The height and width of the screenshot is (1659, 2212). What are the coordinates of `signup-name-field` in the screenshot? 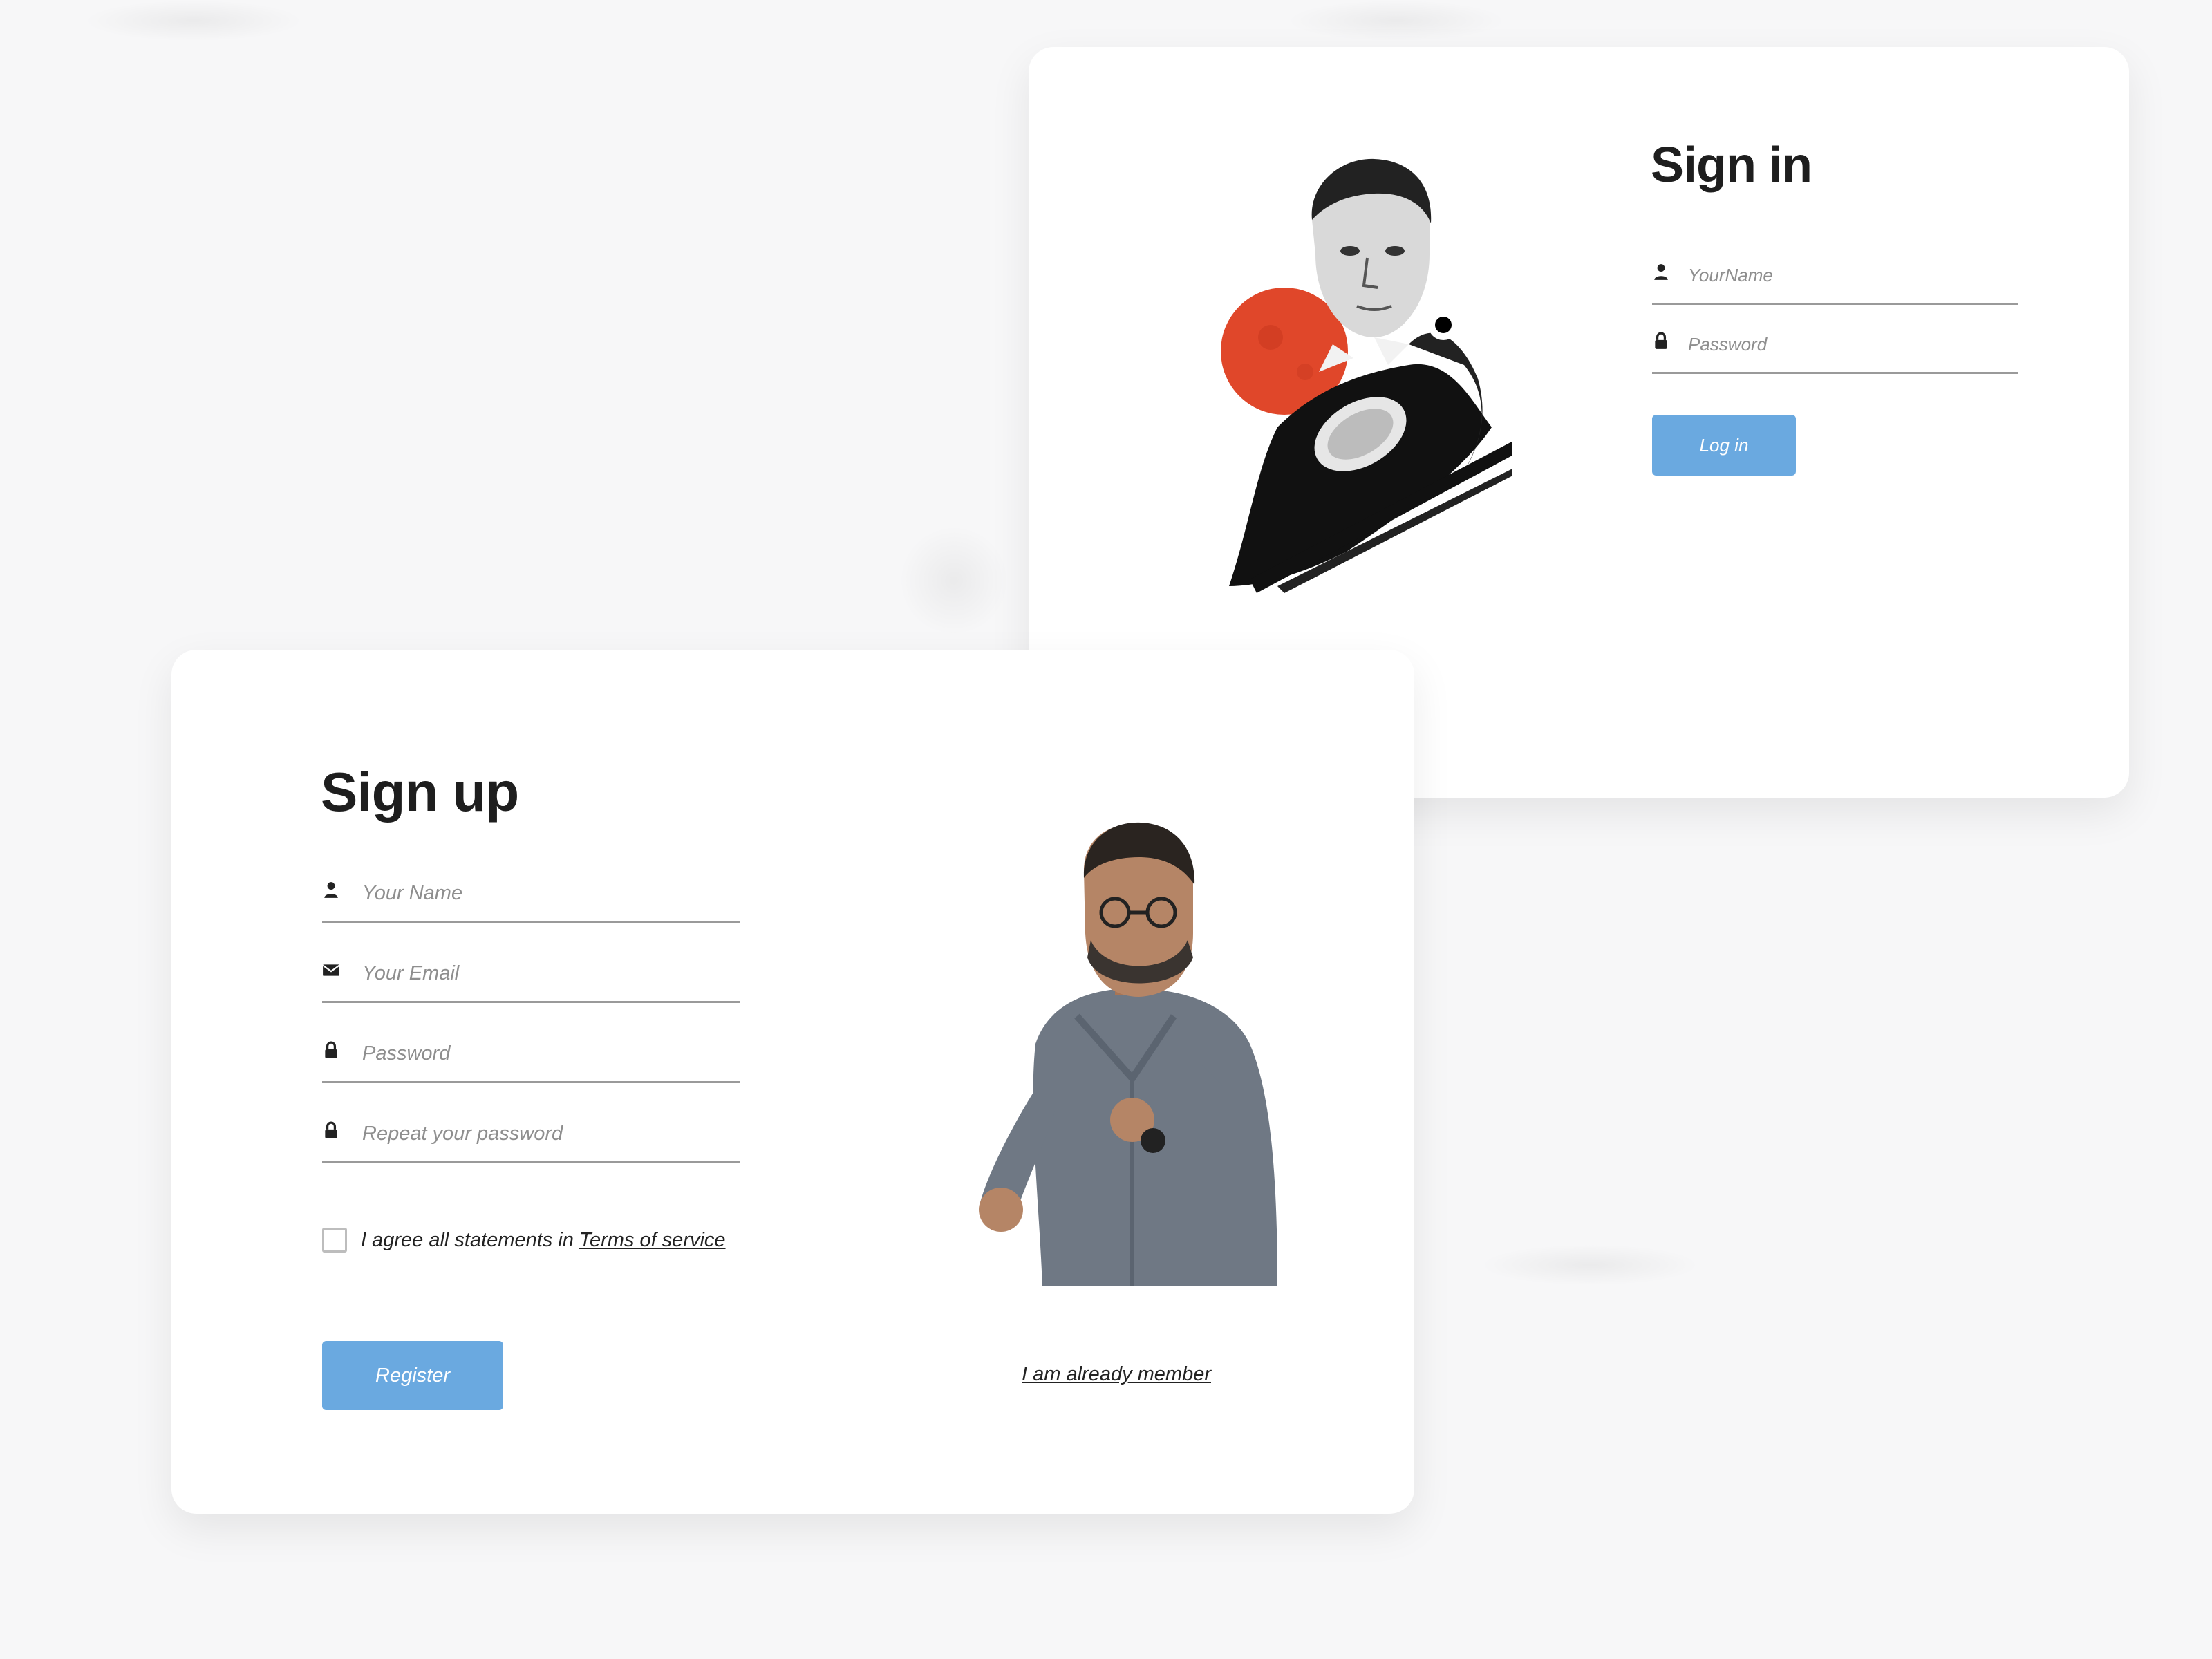 It's located at (531, 897).